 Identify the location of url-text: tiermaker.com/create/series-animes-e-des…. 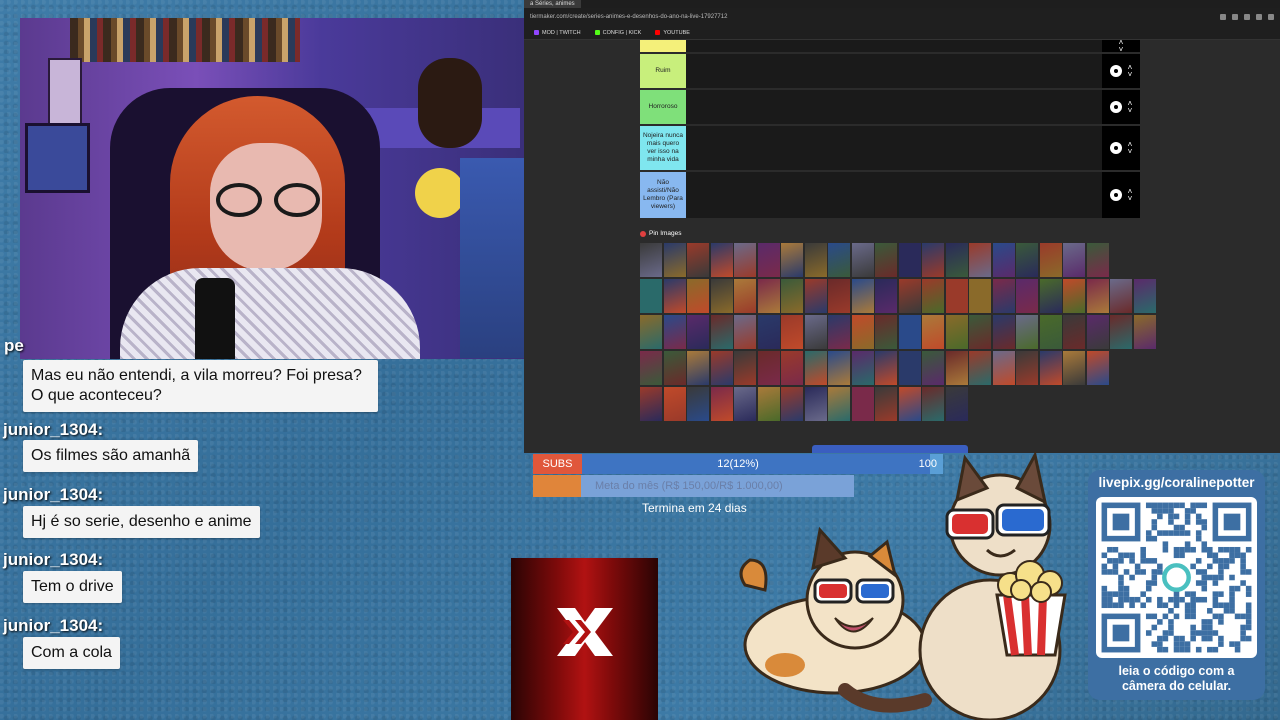
(628, 17).